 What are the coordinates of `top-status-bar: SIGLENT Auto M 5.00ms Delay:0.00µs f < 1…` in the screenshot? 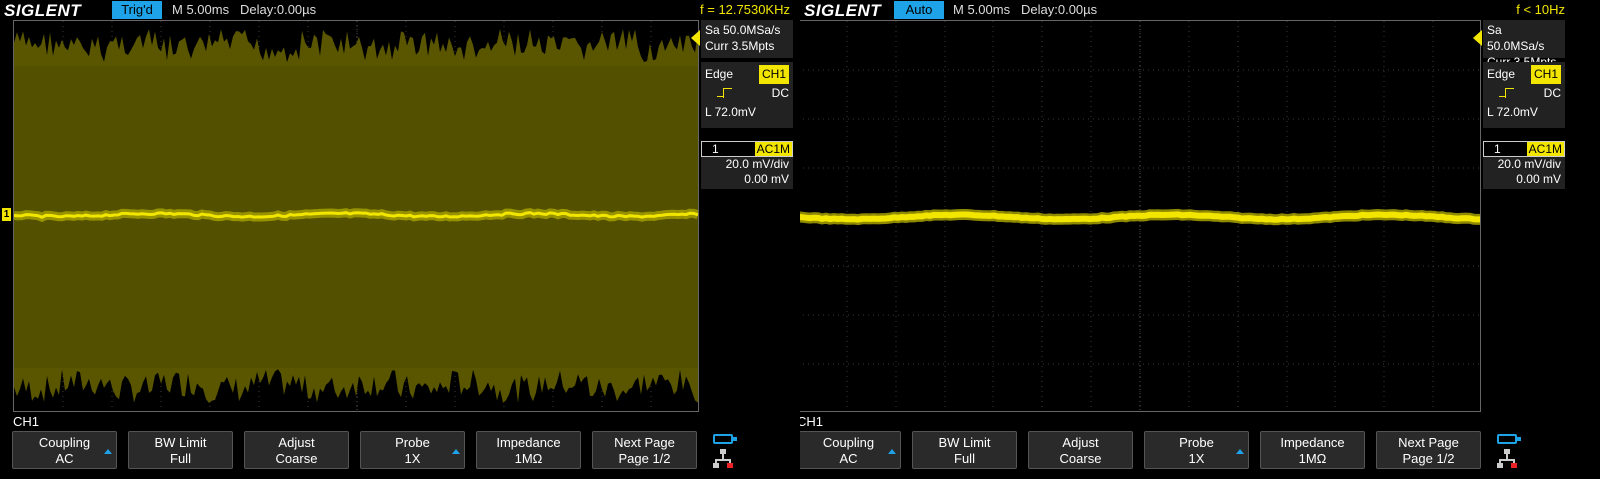 It's located at (1200, 10).